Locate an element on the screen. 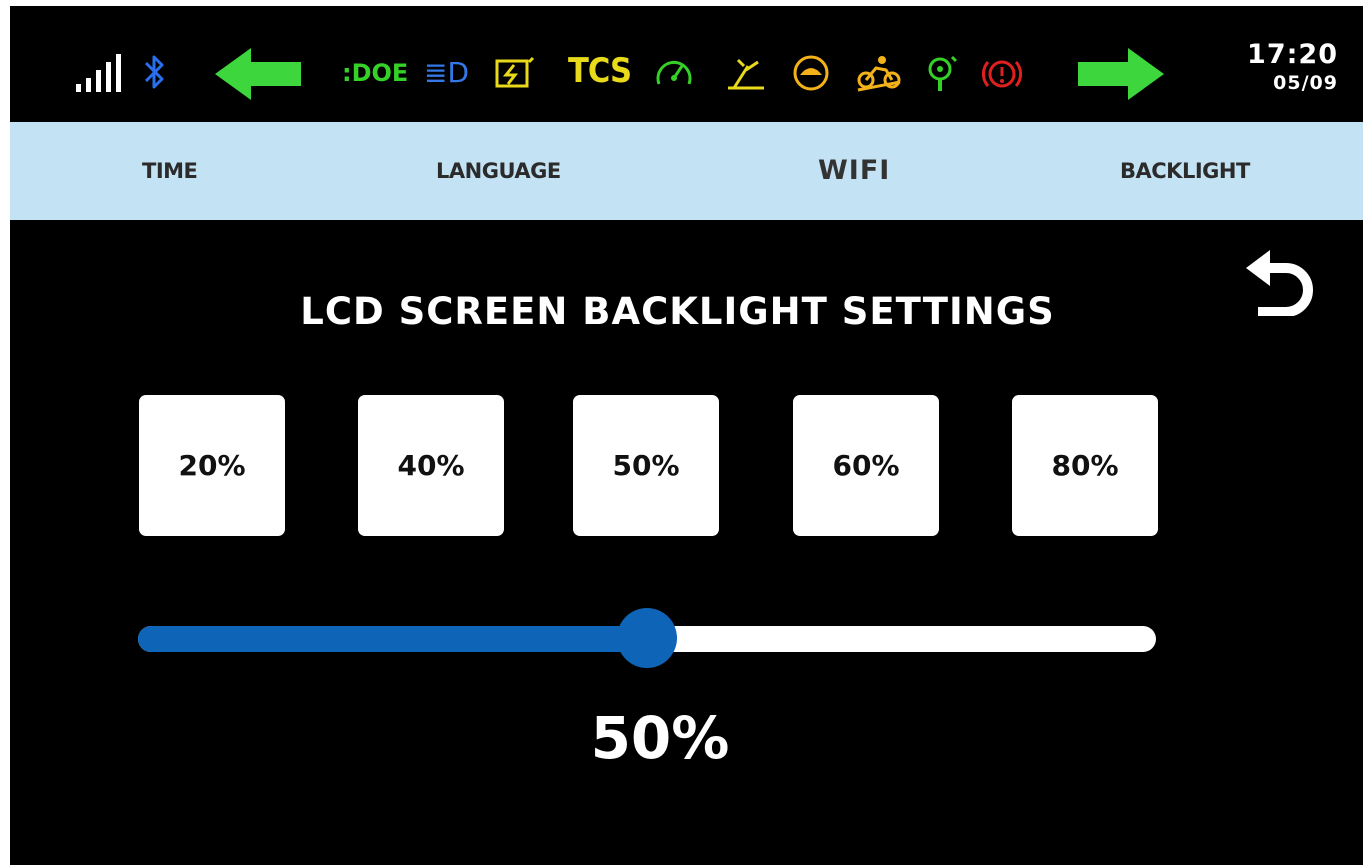 The image size is (1363, 865). preset-40-button: 40% is located at coordinates (431, 465).